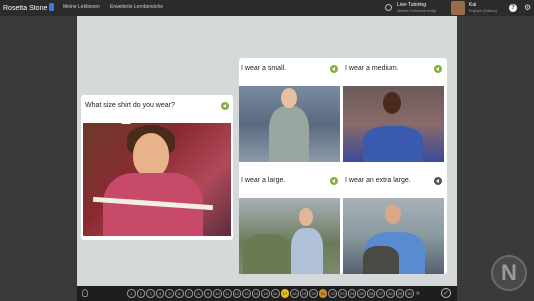  Describe the element at coordinates (246, 293) in the screenshot. I see `progress-step: 13` at that location.